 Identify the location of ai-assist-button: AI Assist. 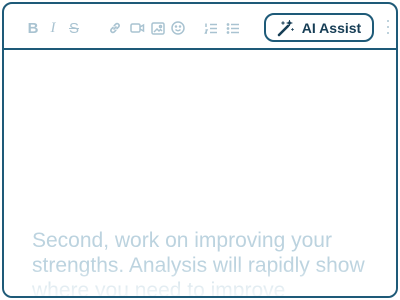
(319, 27).